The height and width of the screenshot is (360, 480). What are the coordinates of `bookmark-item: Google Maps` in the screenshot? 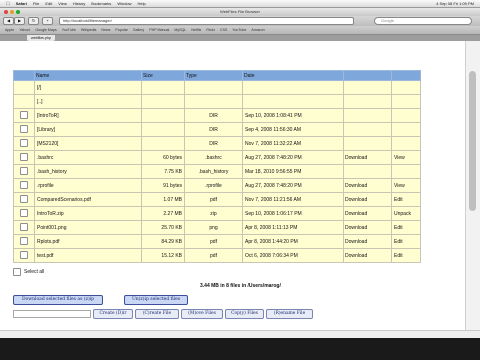 It's located at (45, 30).